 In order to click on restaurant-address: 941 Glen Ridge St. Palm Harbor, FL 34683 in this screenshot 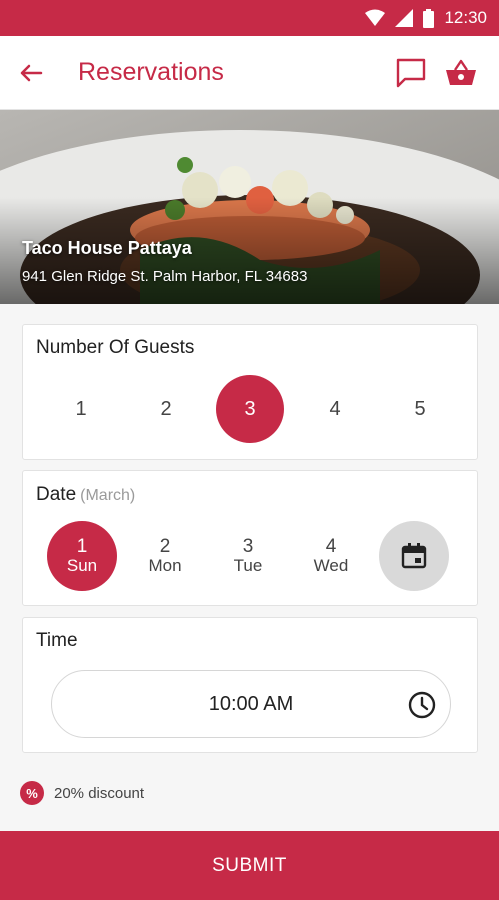, I will do `click(165, 276)`.